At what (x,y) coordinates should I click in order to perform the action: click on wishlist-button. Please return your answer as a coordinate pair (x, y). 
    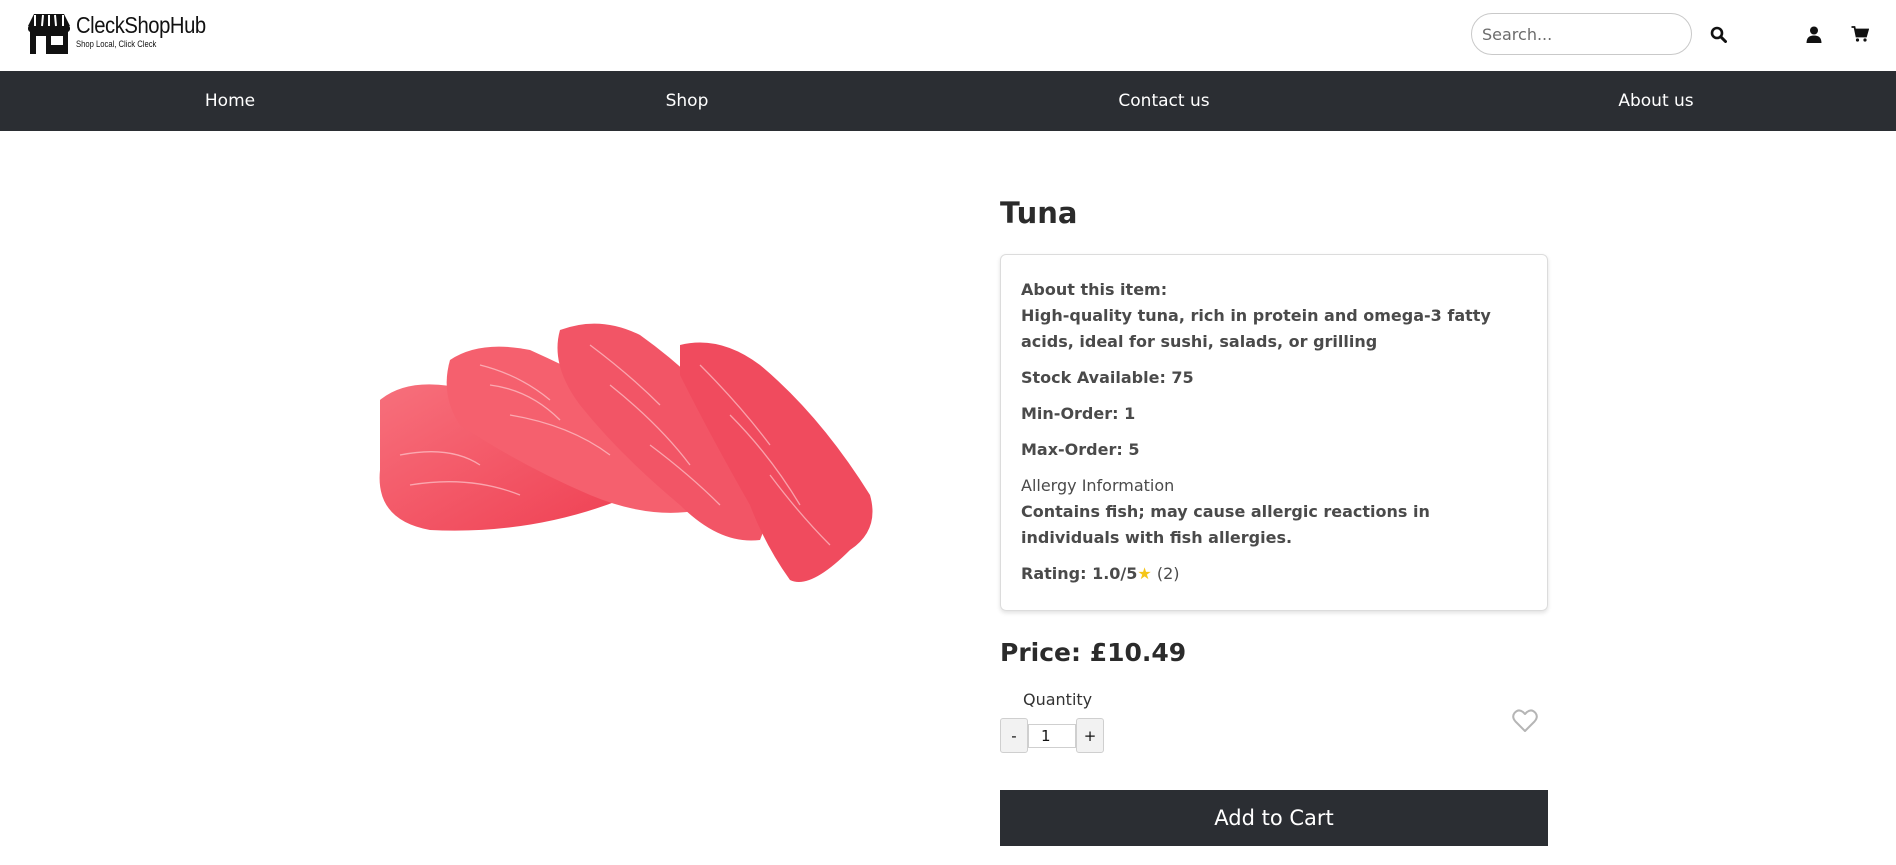
    Looking at the image, I should click on (1525, 721).